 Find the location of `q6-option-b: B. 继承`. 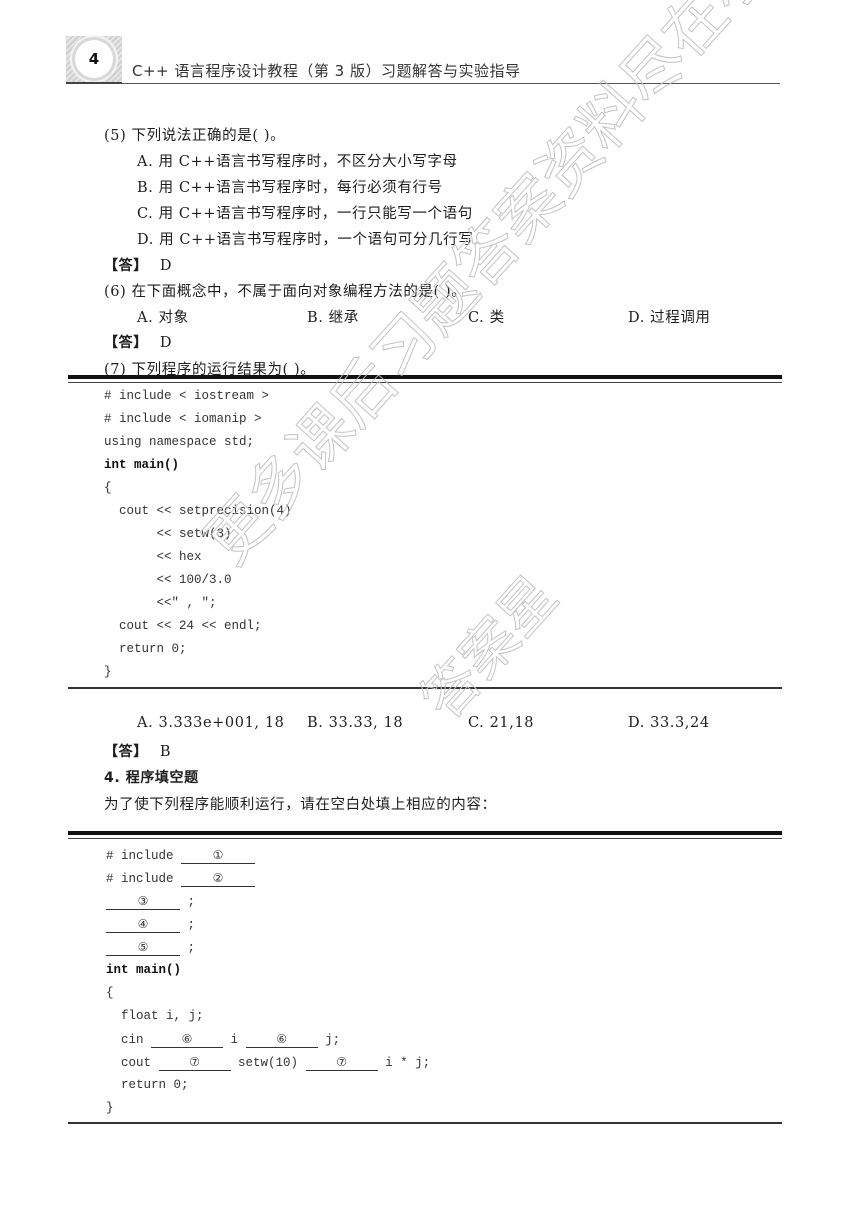

q6-option-b: B. 继承 is located at coordinates (333, 318).